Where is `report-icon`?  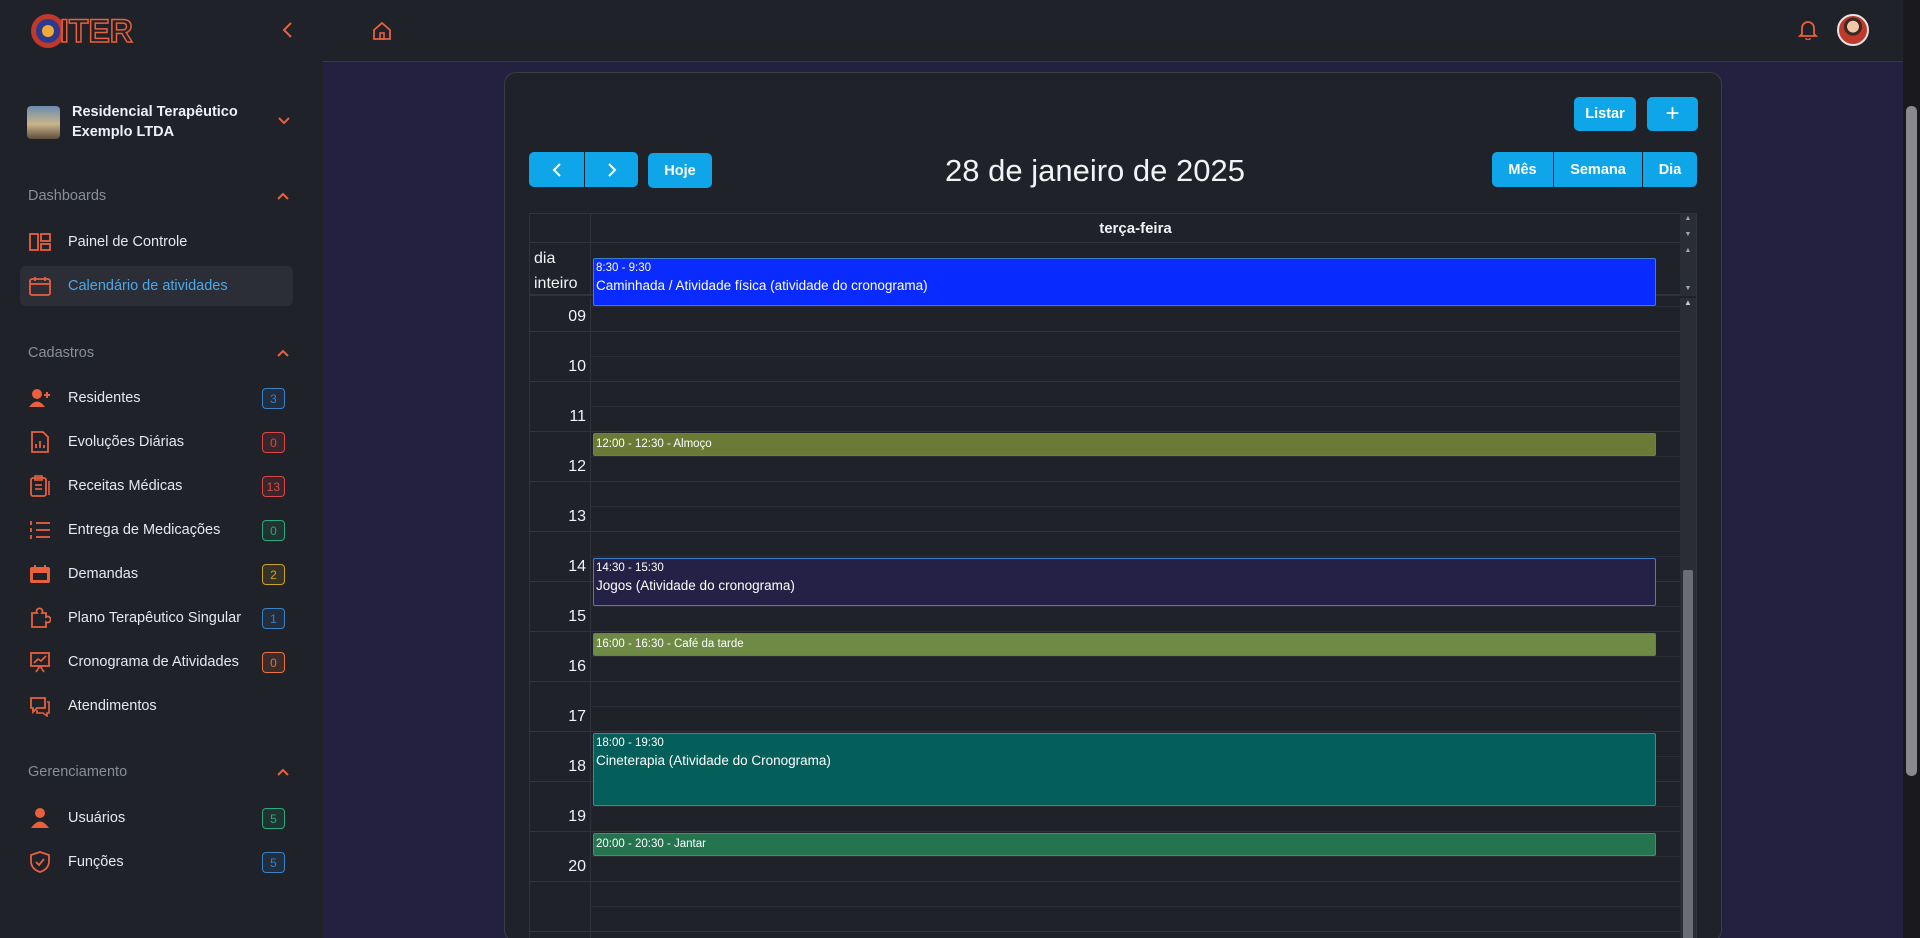 report-icon is located at coordinates (40, 442).